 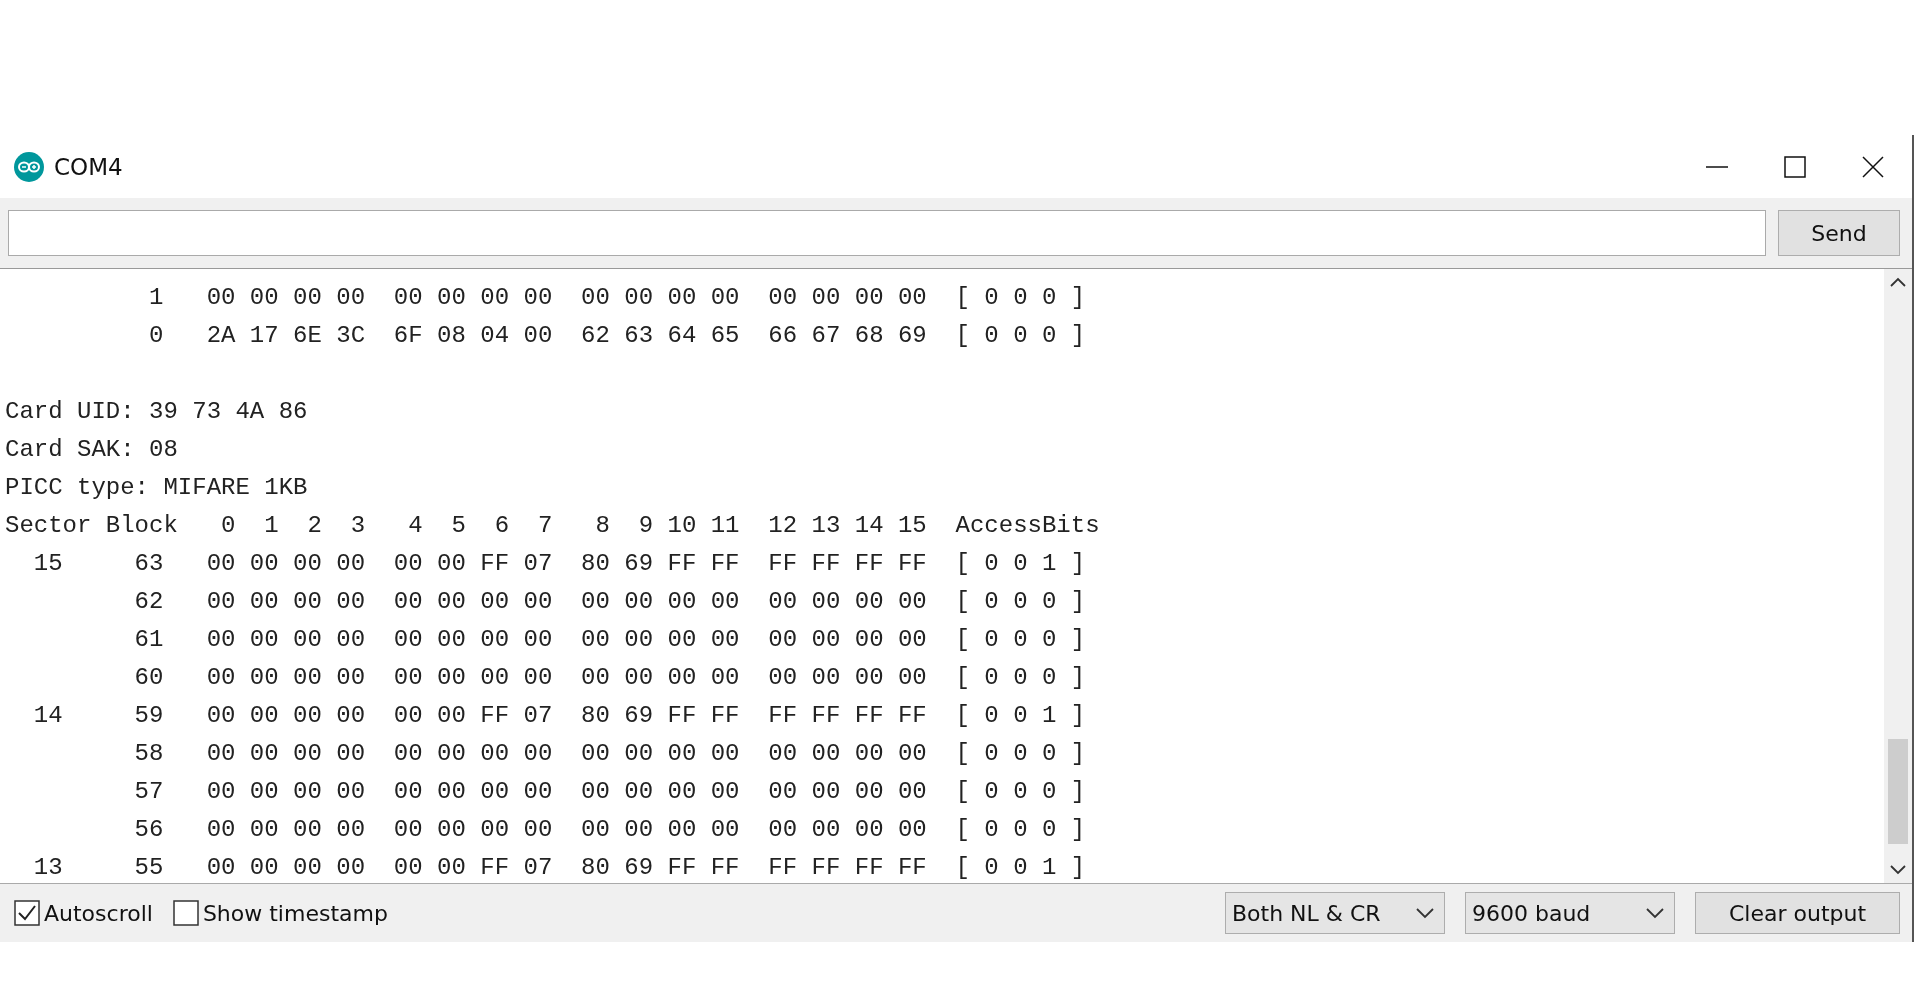 I want to click on maximize-icon, so click(x=1795, y=166).